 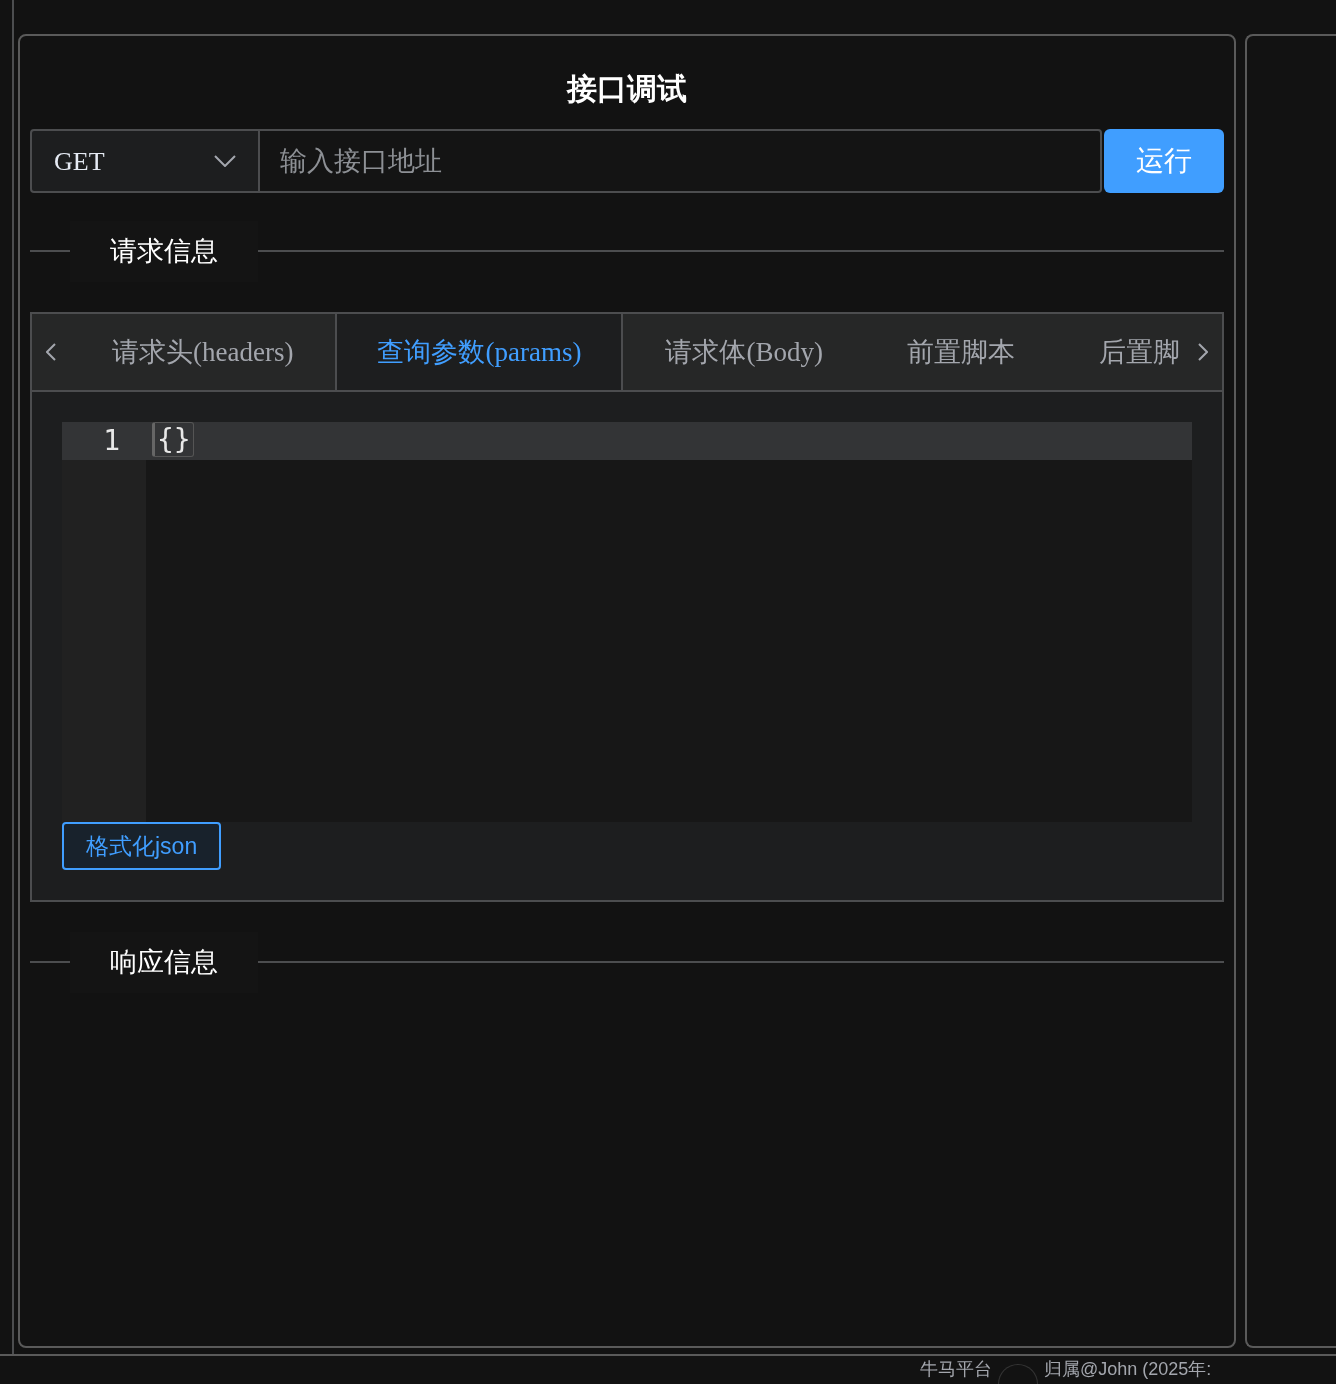 I want to click on url-input-field: 输入接口地址, so click(x=681, y=161).